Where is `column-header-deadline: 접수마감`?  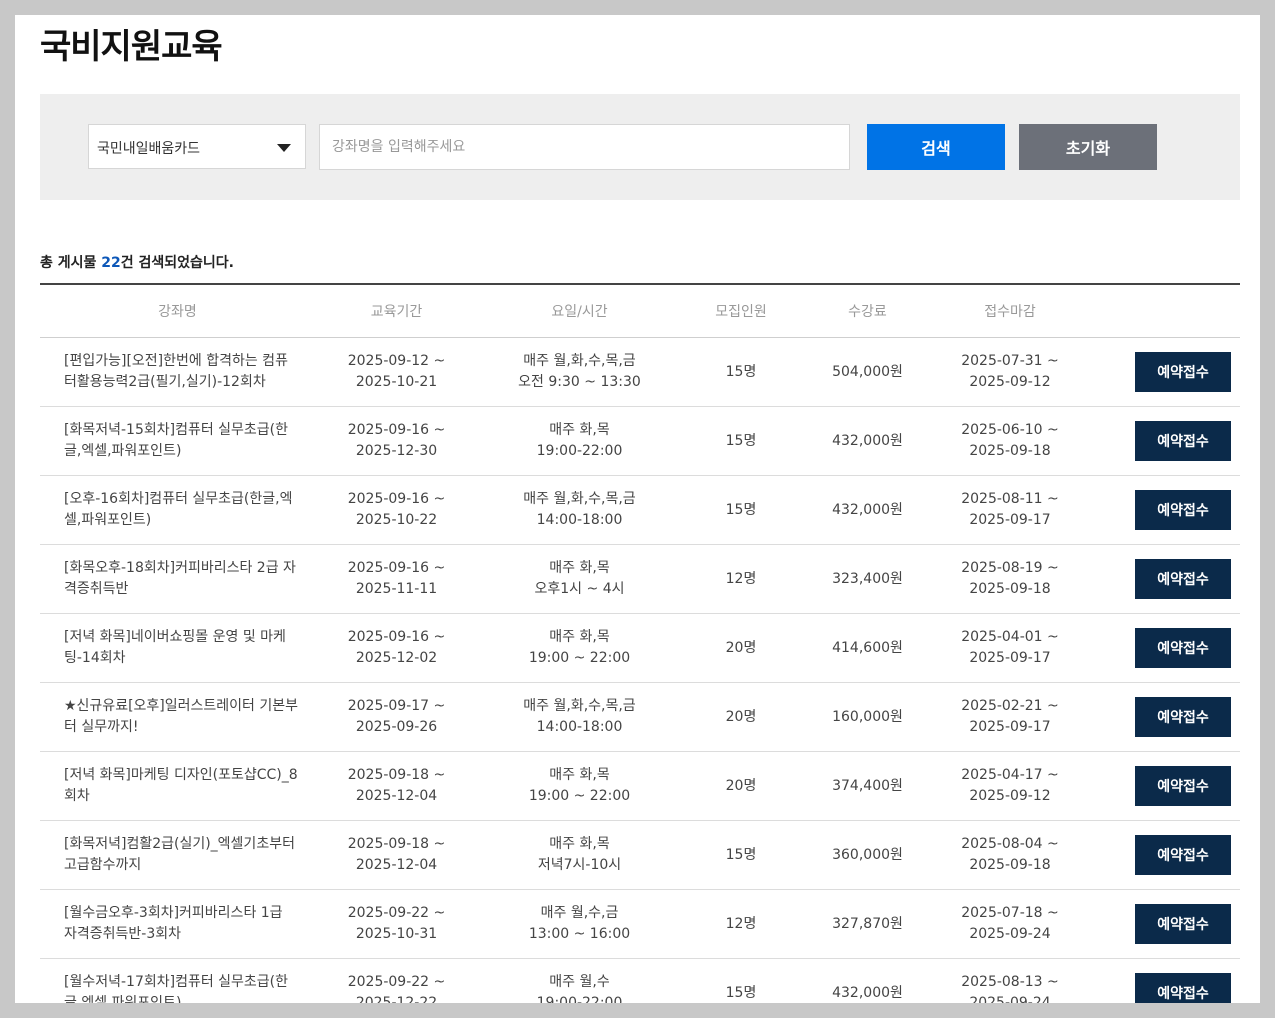 column-header-deadline: 접수마감 is located at coordinates (1010, 310).